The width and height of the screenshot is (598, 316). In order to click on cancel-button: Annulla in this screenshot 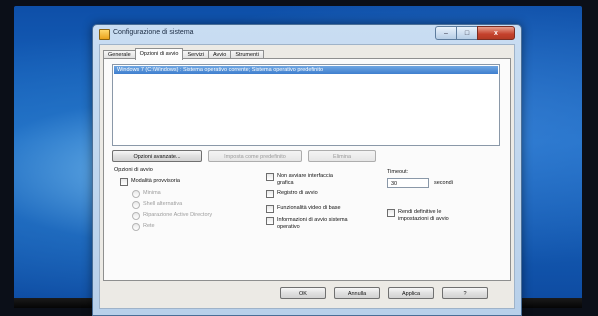, I will do `click(357, 293)`.